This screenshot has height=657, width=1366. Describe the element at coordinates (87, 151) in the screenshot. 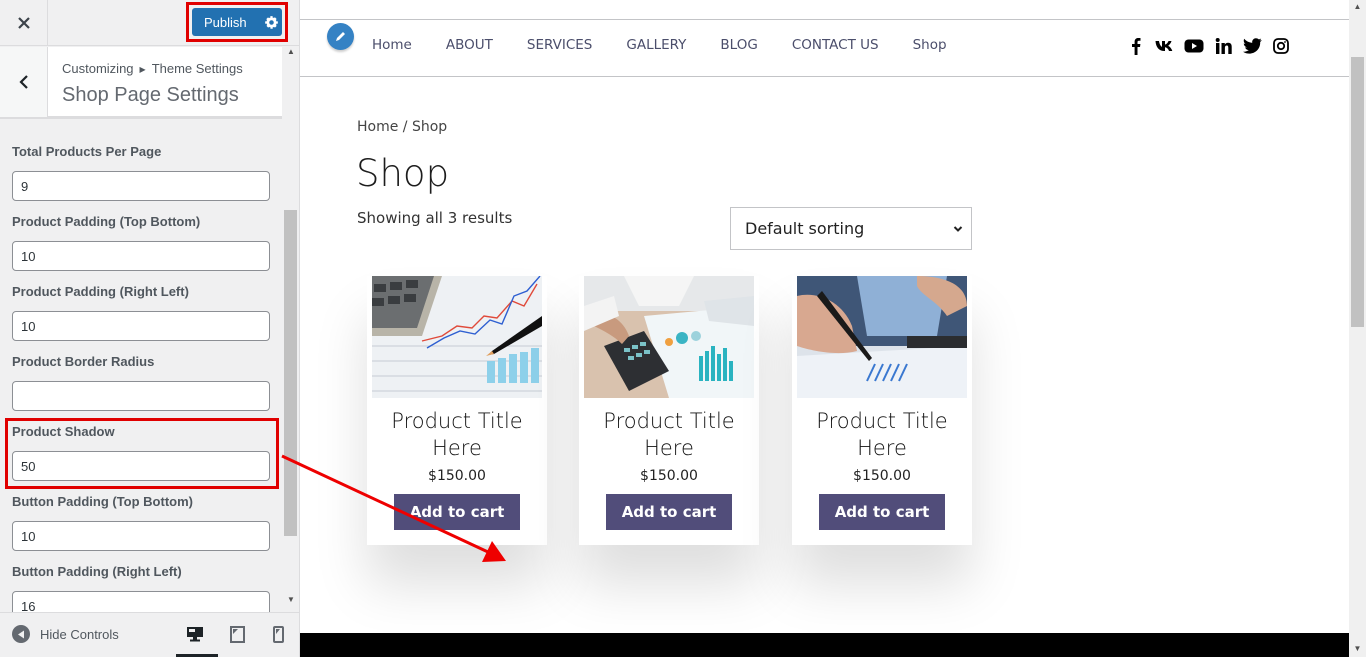

I see `control-label: Total Products Per Page` at that location.